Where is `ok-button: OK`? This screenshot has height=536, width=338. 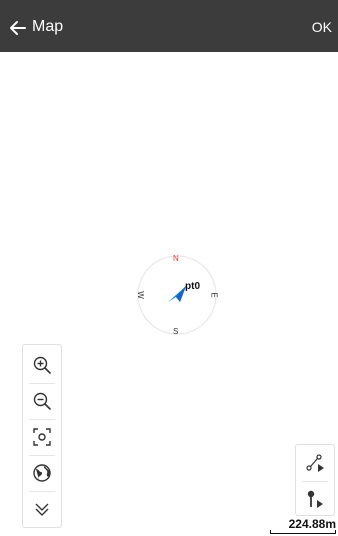 ok-button: OK is located at coordinates (322, 27).